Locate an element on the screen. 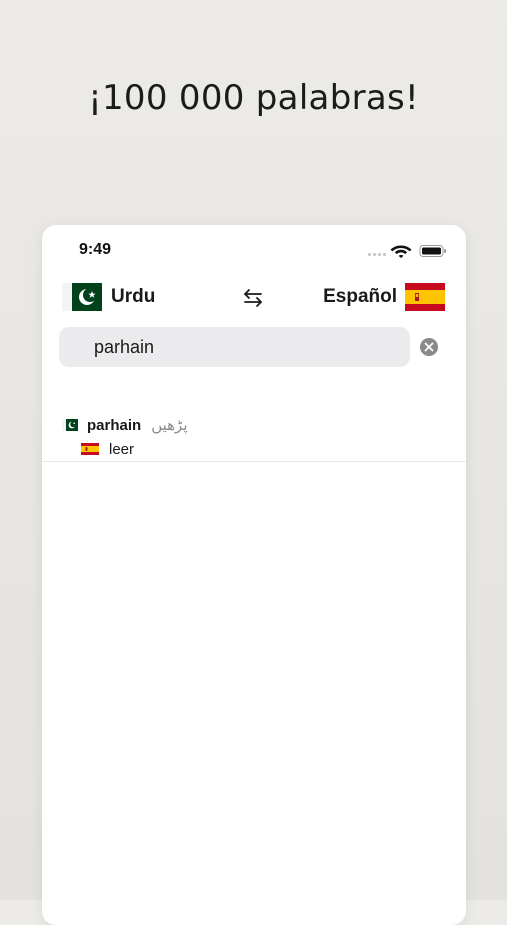 This screenshot has width=507, height=925. language-bar: Urdu Español is located at coordinates (254, 300).